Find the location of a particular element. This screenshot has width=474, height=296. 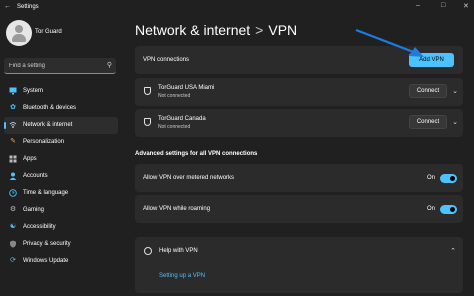

roaming-setting: Allow VPN while roaming On is located at coordinates (299, 209).